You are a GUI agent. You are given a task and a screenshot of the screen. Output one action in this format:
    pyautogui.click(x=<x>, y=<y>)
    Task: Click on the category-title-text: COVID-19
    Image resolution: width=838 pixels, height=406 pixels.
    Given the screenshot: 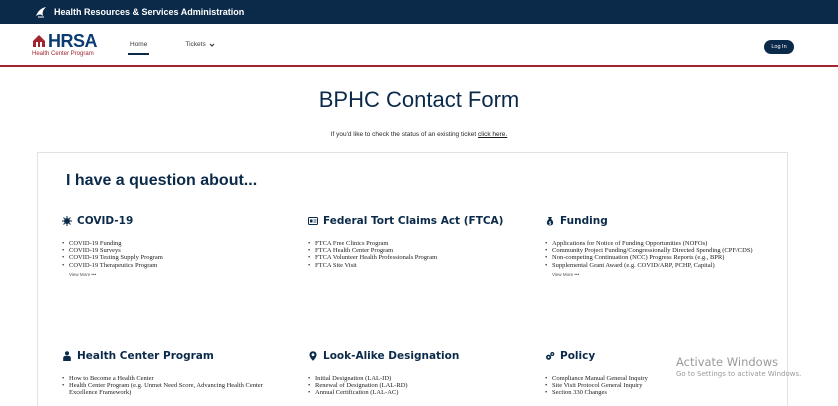 What is the action you would take?
    pyautogui.click(x=105, y=221)
    